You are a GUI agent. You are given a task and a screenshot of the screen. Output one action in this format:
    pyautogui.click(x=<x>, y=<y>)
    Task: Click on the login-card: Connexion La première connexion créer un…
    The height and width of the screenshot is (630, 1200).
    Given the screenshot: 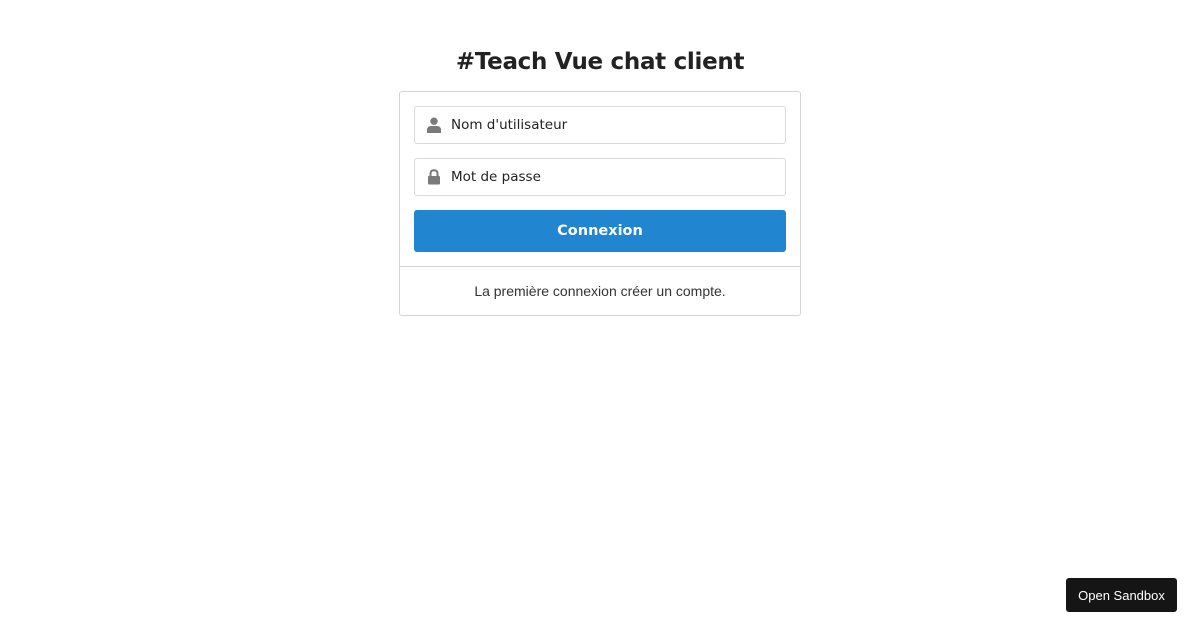 What is the action you would take?
    pyautogui.click(x=600, y=203)
    